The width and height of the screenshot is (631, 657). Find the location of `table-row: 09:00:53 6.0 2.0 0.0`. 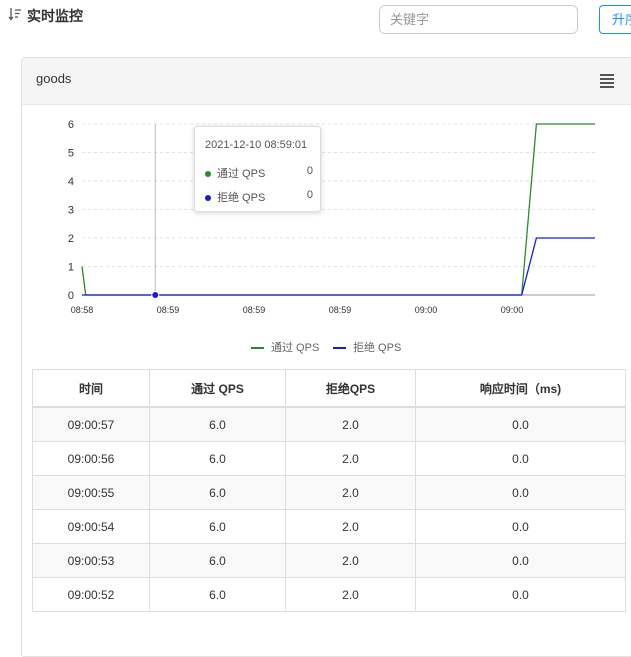

table-row: 09:00:53 6.0 2.0 0.0 is located at coordinates (329, 560).